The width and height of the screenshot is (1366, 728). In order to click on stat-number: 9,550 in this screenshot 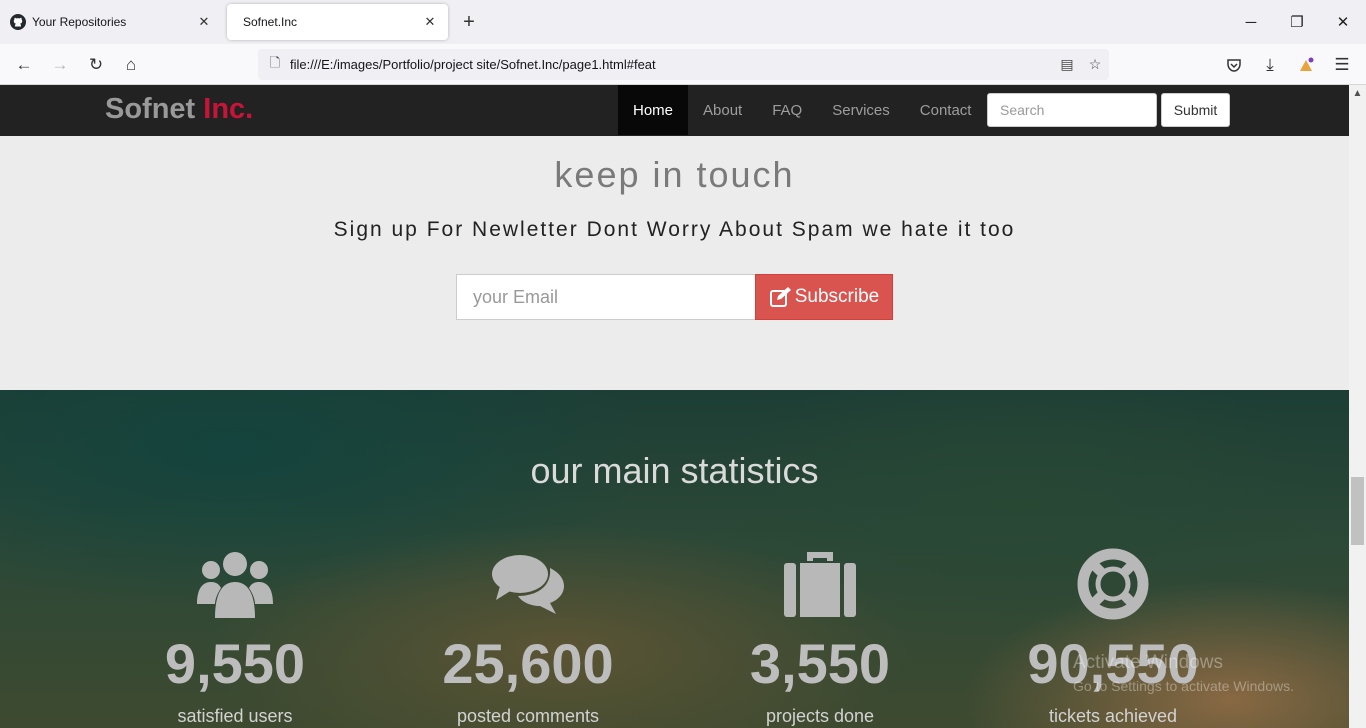, I will do `click(235, 663)`.